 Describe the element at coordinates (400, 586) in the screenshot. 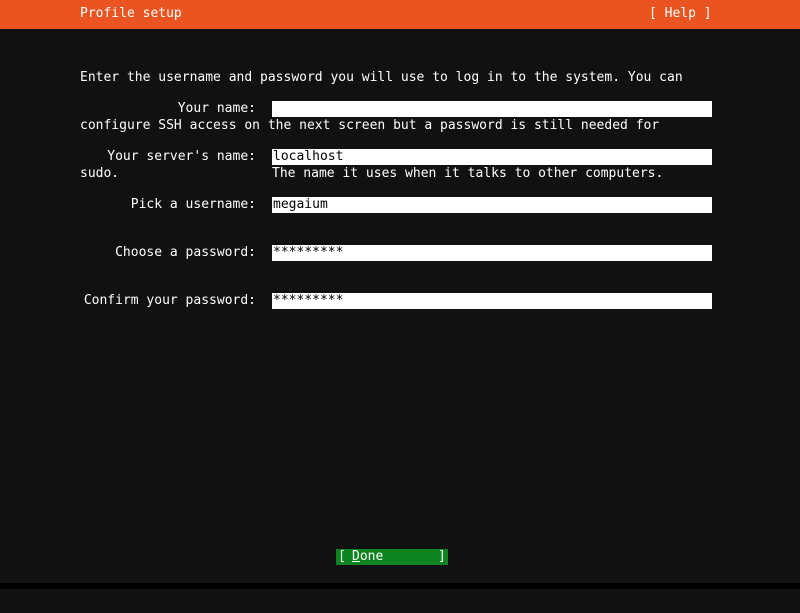

I see `bottom-bar` at that location.